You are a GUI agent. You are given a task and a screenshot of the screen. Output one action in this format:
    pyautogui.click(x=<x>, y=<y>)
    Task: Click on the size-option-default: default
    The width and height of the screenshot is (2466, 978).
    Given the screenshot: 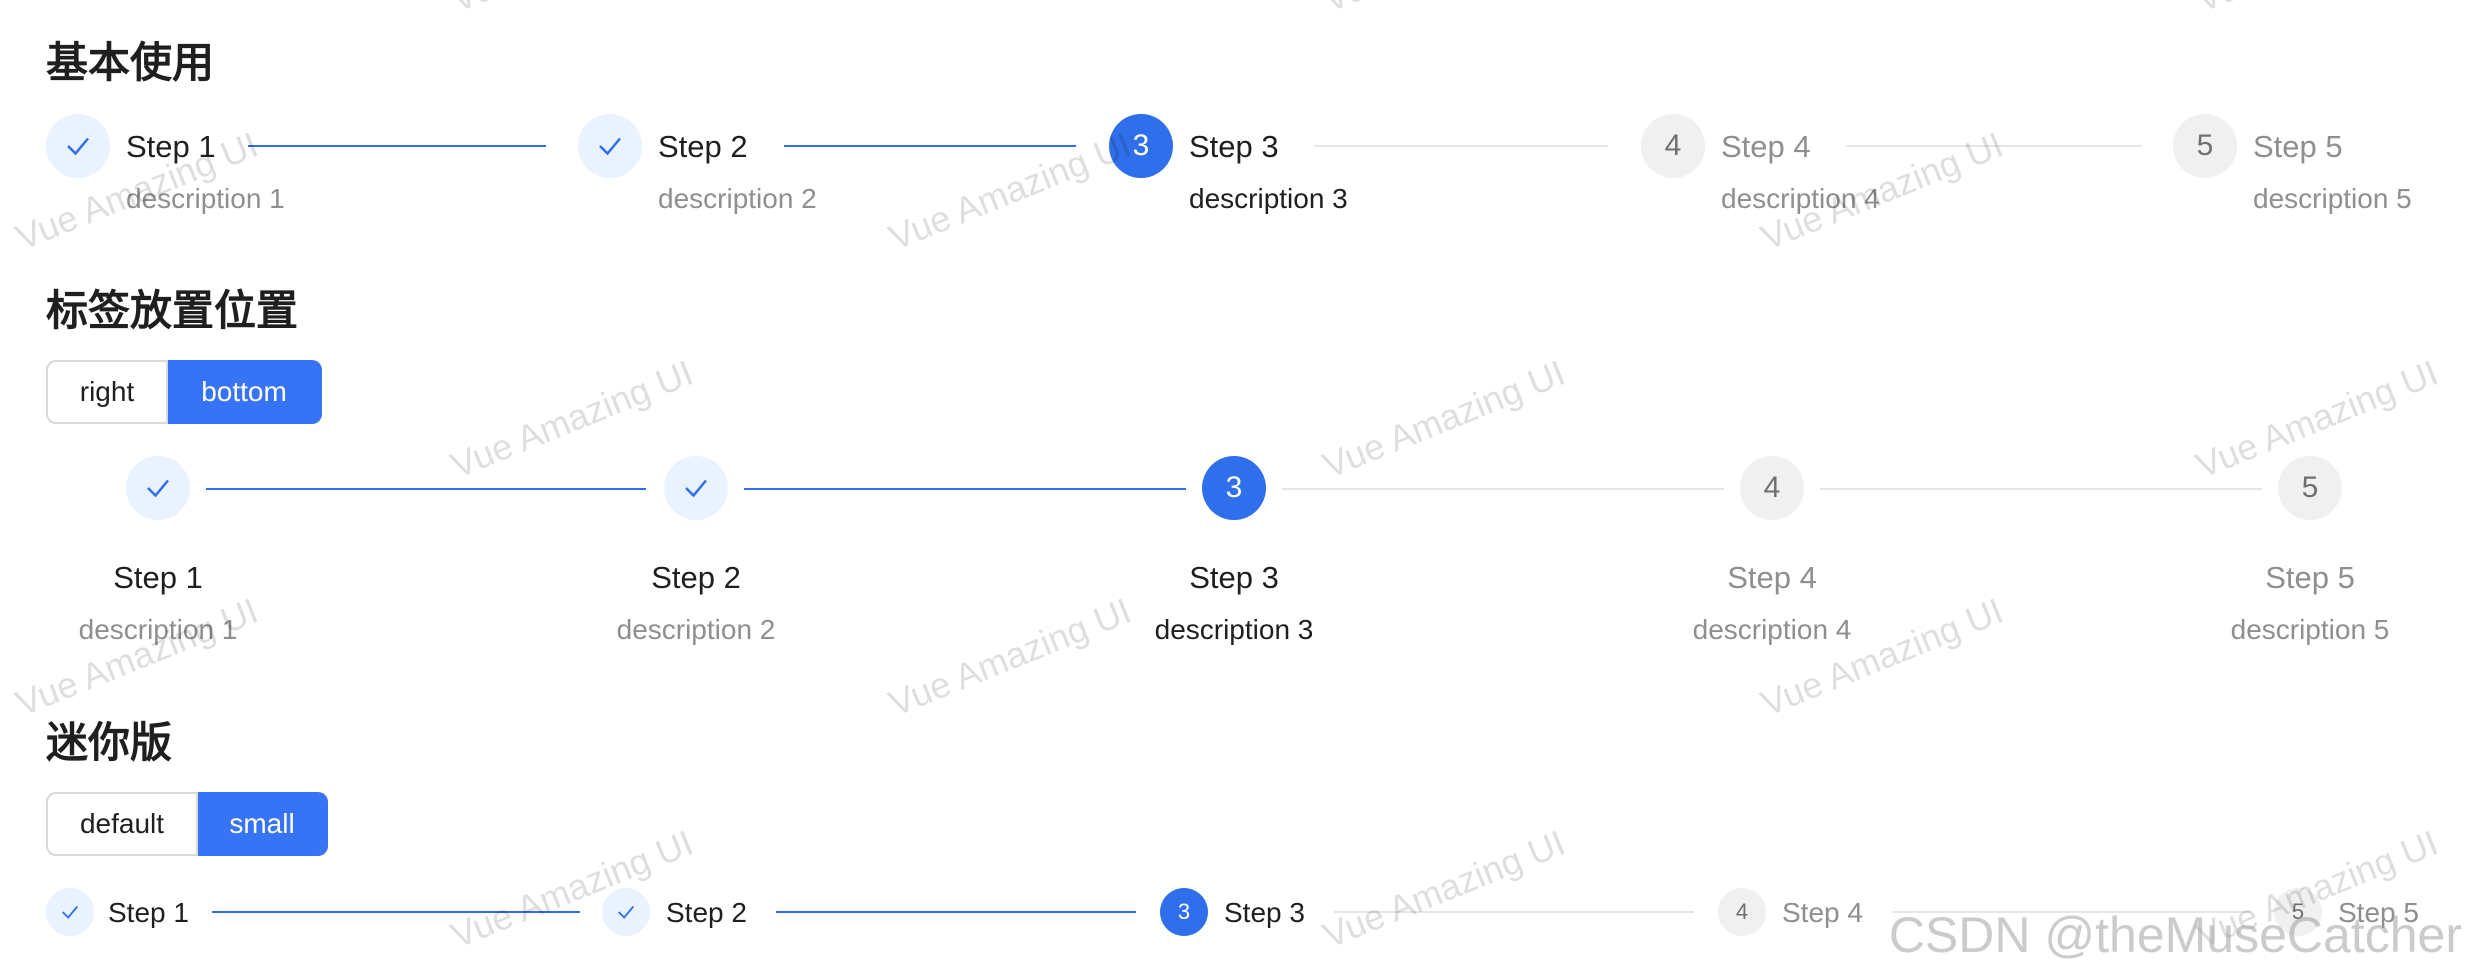 What is the action you would take?
    pyautogui.click(x=122, y=824)
    